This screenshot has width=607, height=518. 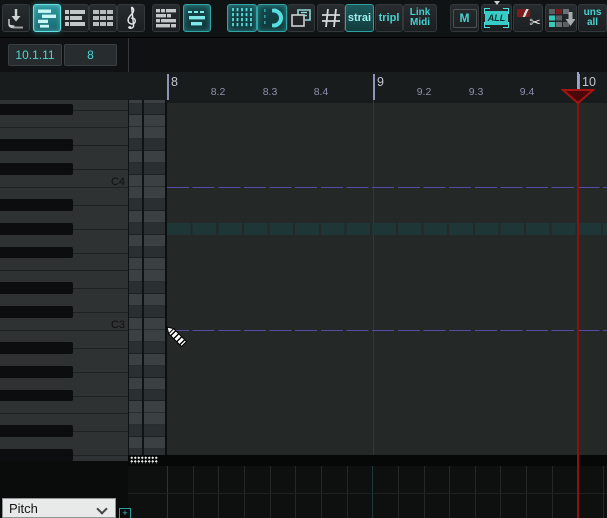 I want to click on select-all-button: ALL, so click(x=496, y=16).